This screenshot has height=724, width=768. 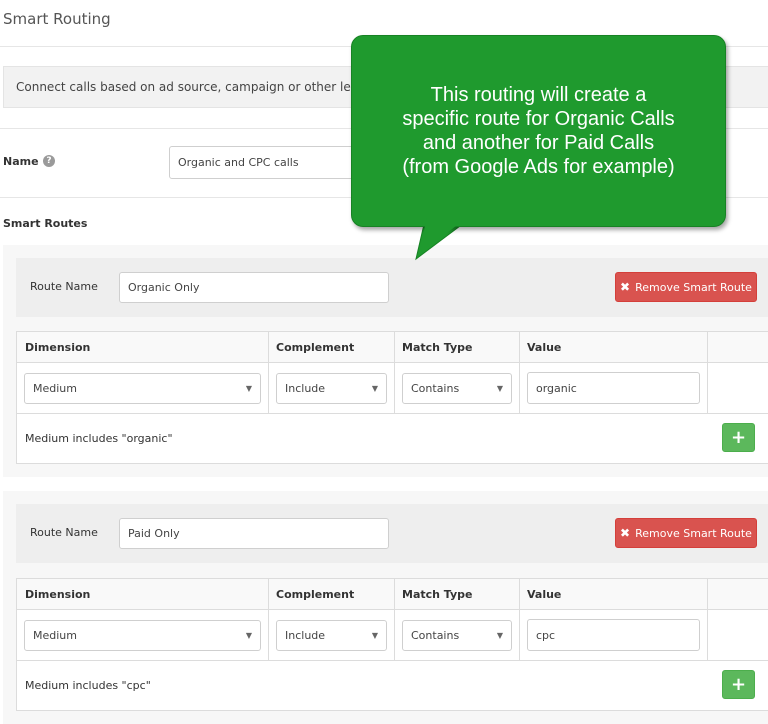 What do you see at coordinates (538, 143) in the screenshot?
I see `callout-line: and another for Paid Calls` at bounding box center [538, 143].